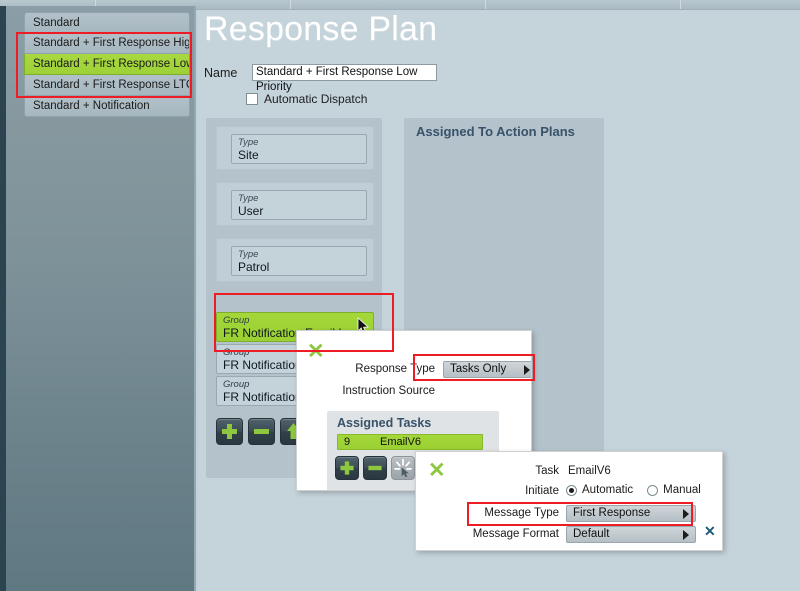  Describe the element at coordinates (299, 149) in the screenshot. I see `type-field: Type Site` at that location.